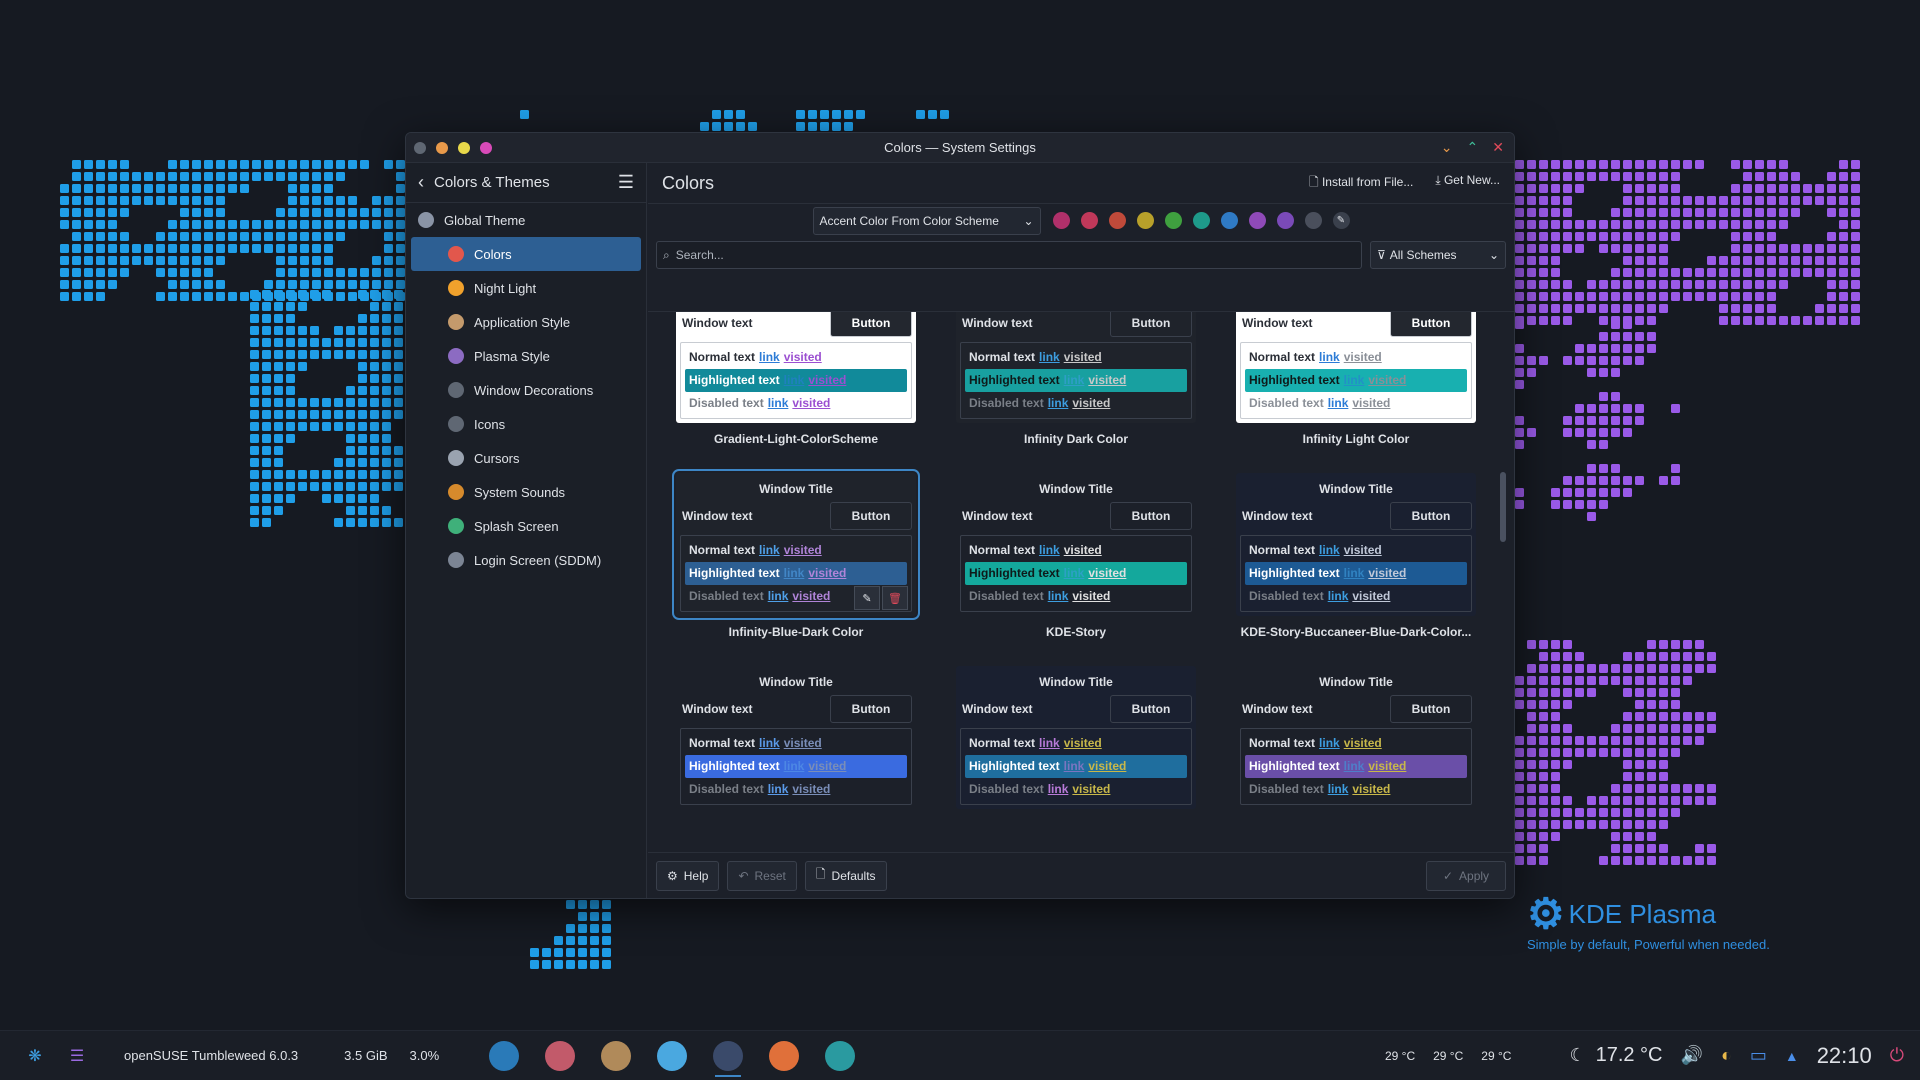 Image resolution: width=1920 pixels, height=1080 pixels. What do you see at coordinates (1341, 220) in the screenshot?
I see `color-picker-icon: ✎` at bounding box center [1341, 220].